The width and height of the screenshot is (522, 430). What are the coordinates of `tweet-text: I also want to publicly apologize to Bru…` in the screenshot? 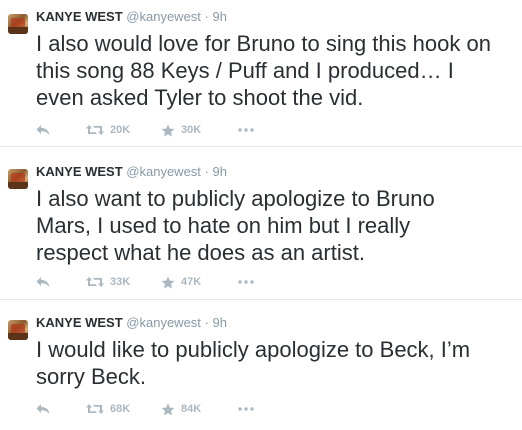 It's located at (235, 225).